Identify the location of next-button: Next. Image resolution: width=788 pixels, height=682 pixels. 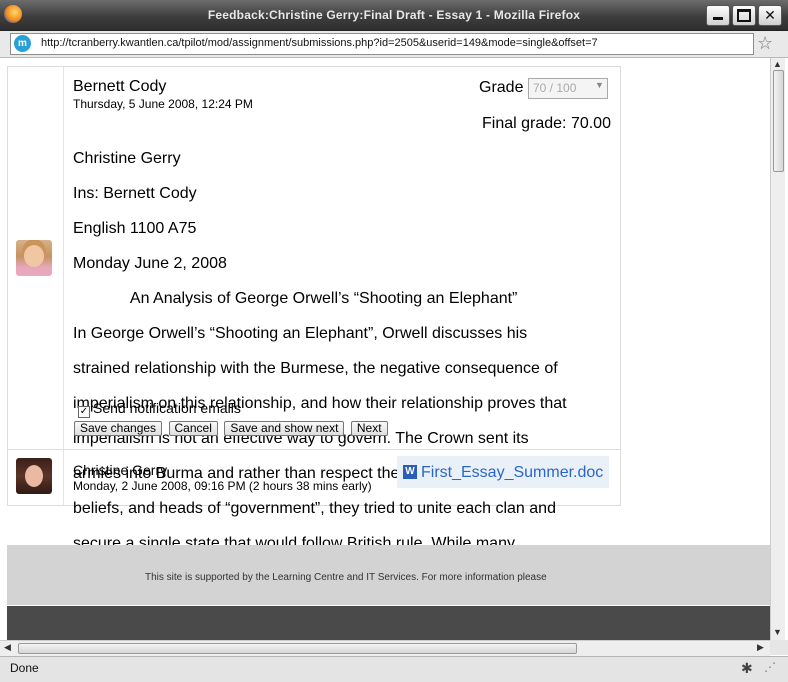
(369, 428).